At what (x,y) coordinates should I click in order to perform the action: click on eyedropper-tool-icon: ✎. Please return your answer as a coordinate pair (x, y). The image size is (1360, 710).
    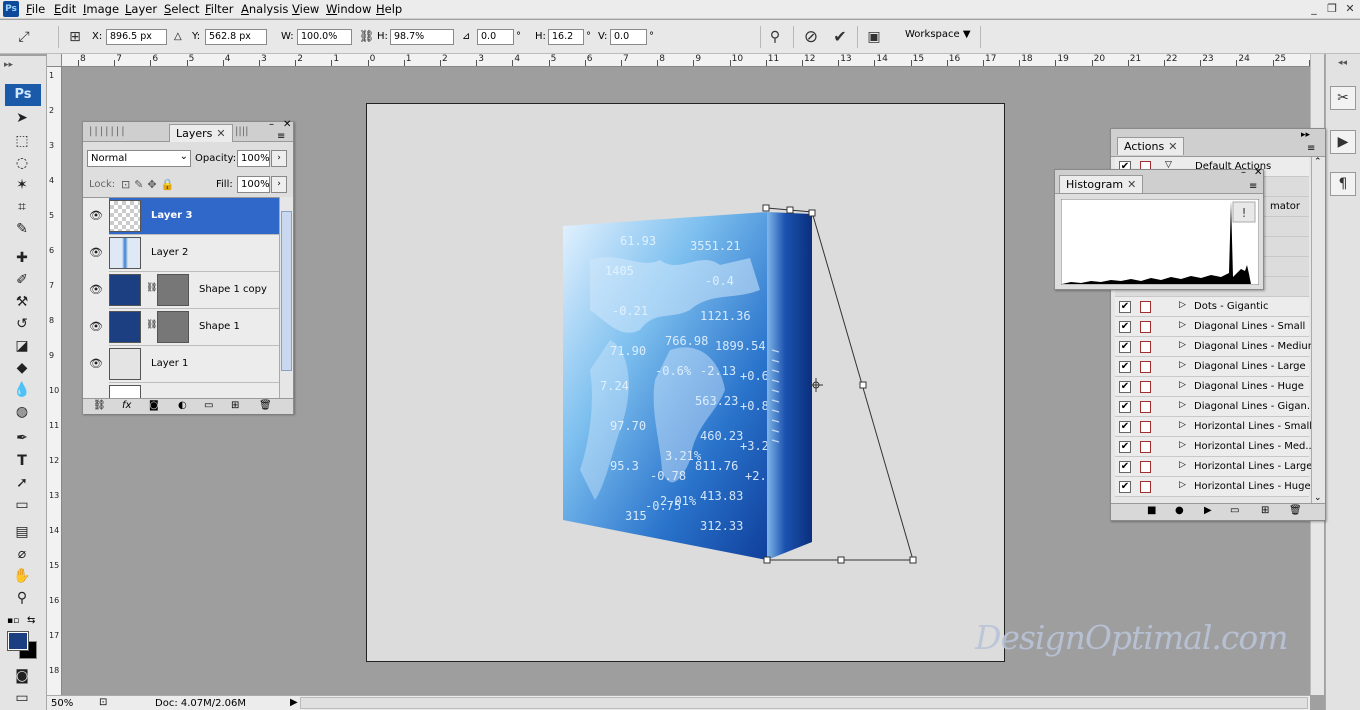
    Looking at the image, I should click on (22, 229).